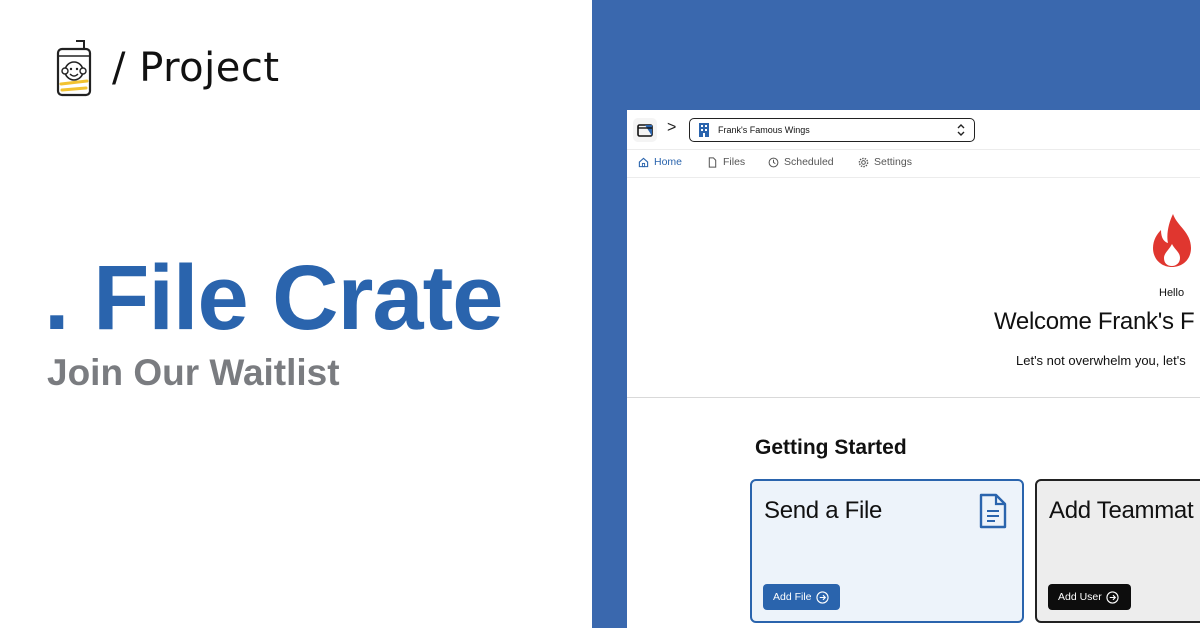 This screenshot has width=1200, height=628. What do you see at coordinates (893, 162) in the screenshot?
I see `tab-label: Settings` at bounding box center [893, 162].